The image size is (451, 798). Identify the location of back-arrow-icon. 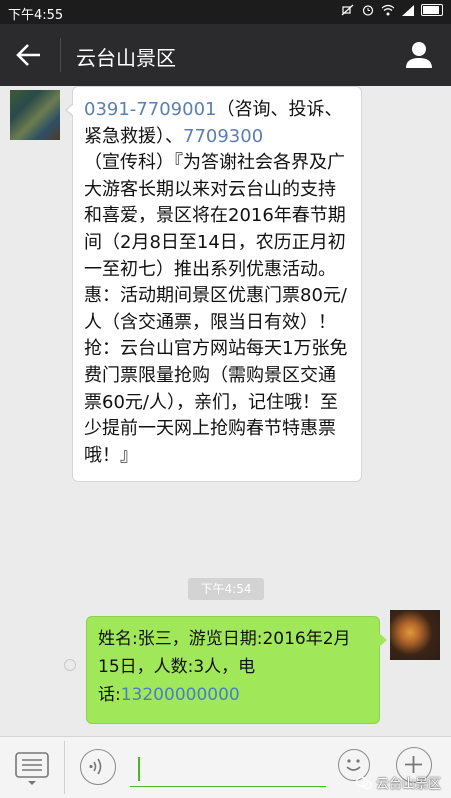
(28, 55).